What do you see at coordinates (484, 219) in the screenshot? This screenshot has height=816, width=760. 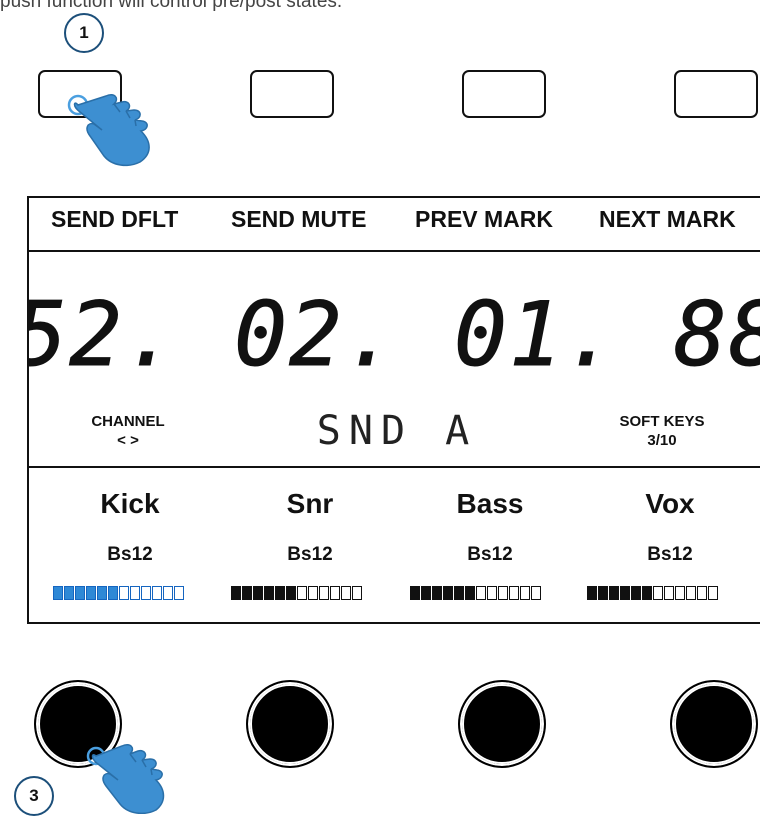 I see `softkey-label-3: PREV MARK` at bounding box center [484, 219].